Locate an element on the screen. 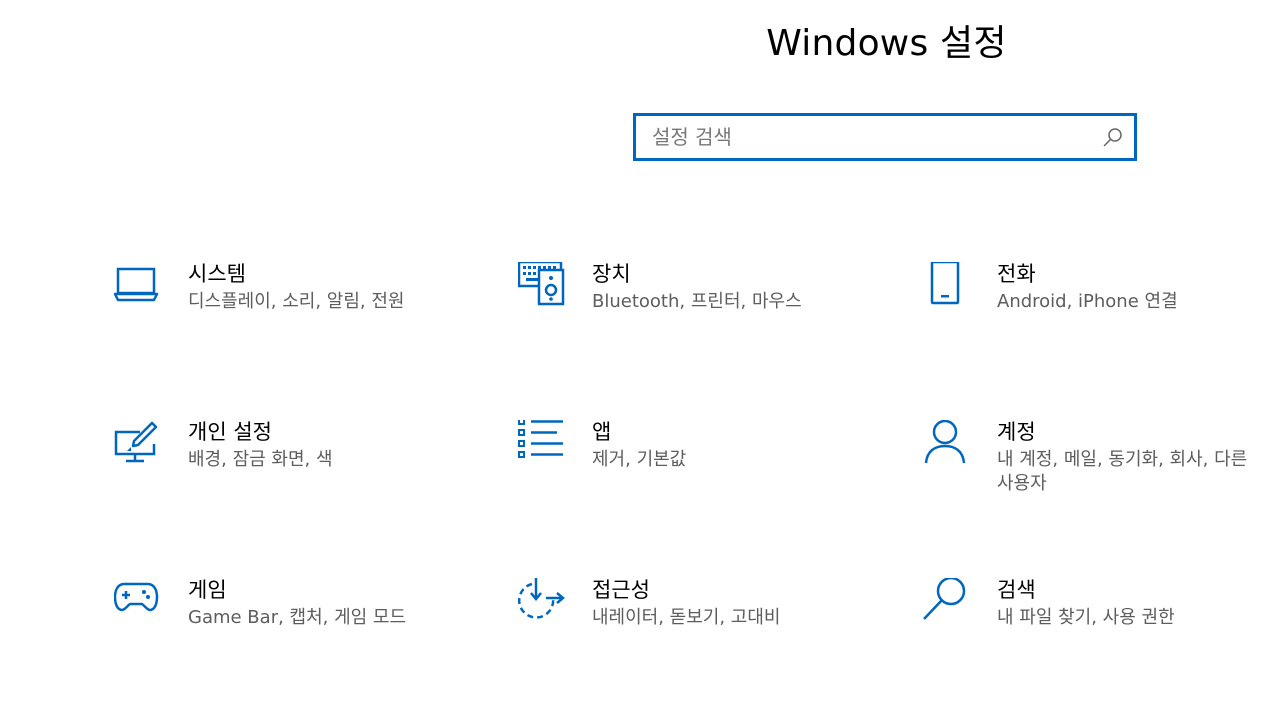 This screenshot has height=716, width=1273. tile-title: 계정 is located at coordinates (1016, 432).